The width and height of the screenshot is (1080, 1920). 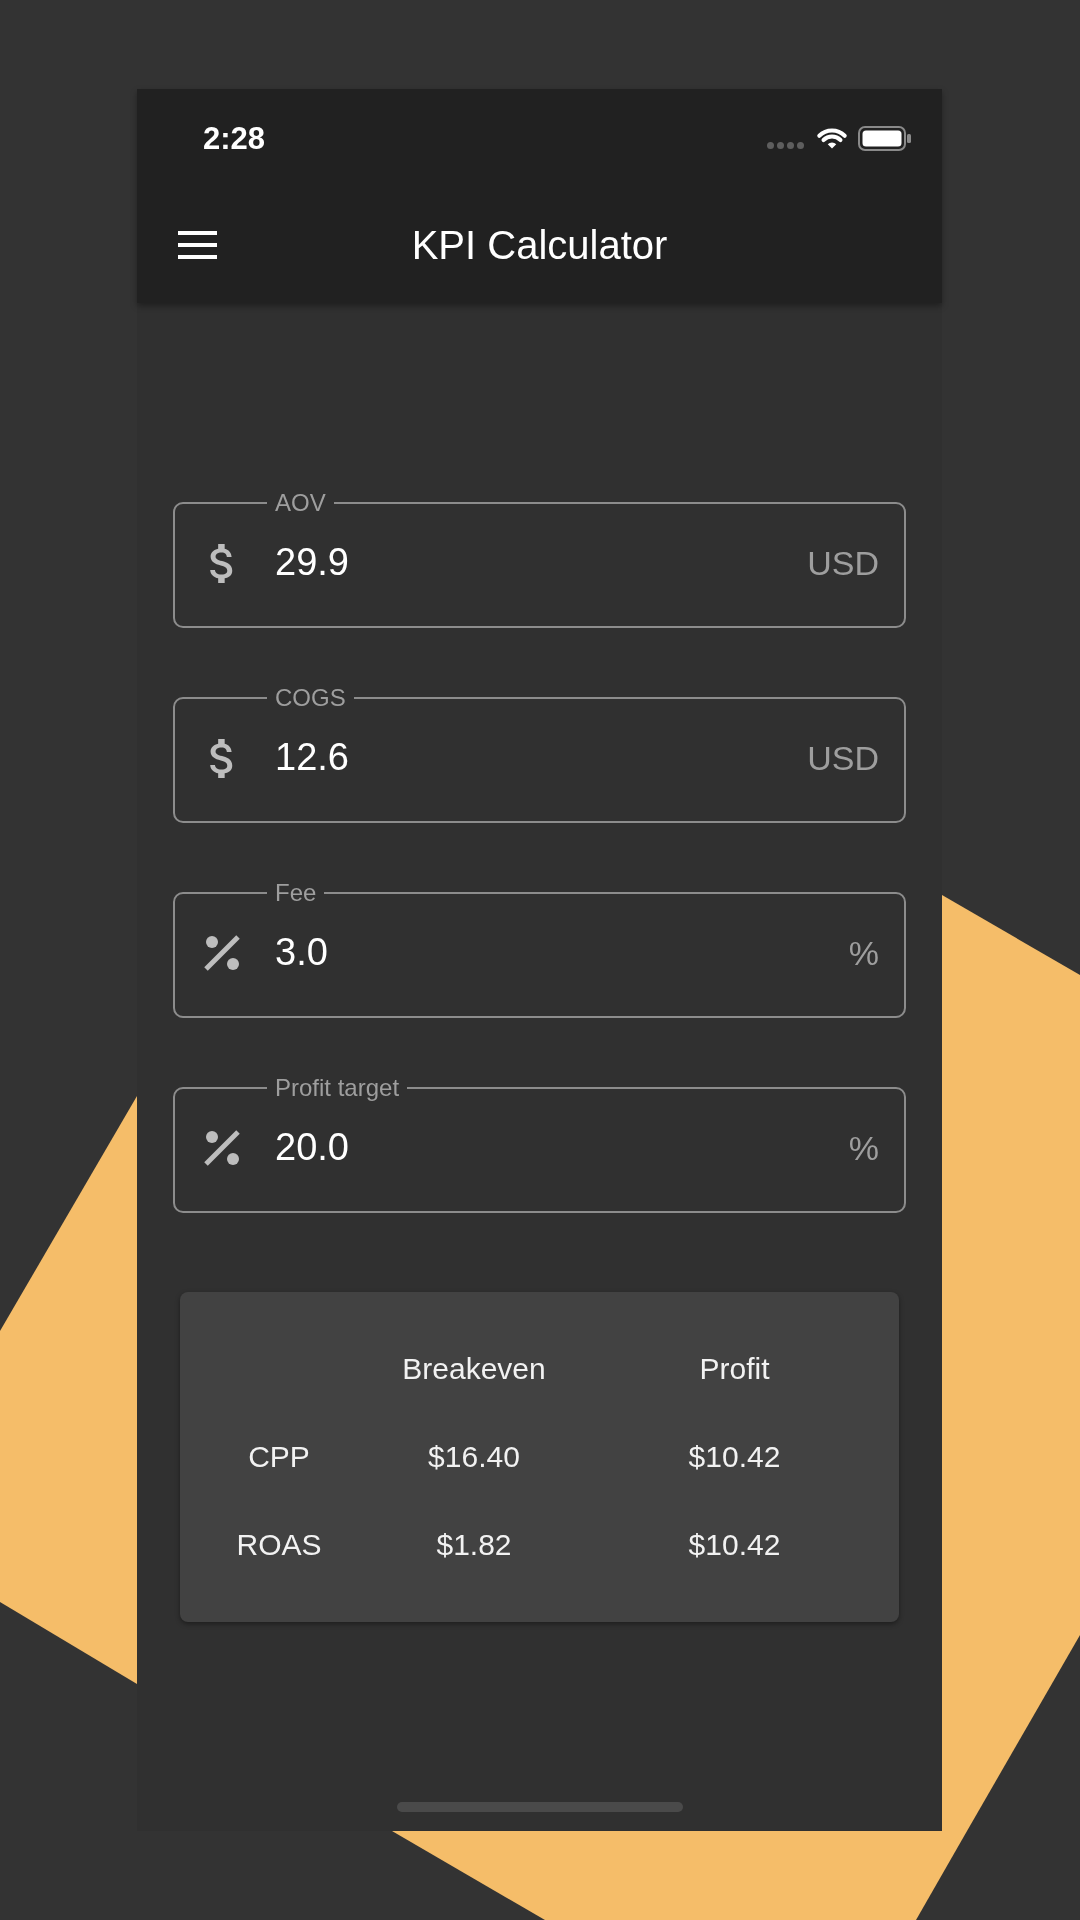 What do you see at coordinates (541, 563) in the screenshot?
I see `field-input: 29.9` at bounding box center [541, 563].